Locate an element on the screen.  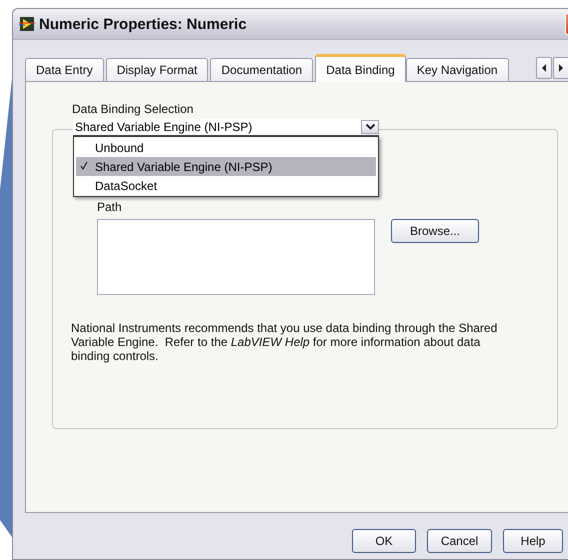
field-label: Data Binding Selection is located at coordinates (133, 110).